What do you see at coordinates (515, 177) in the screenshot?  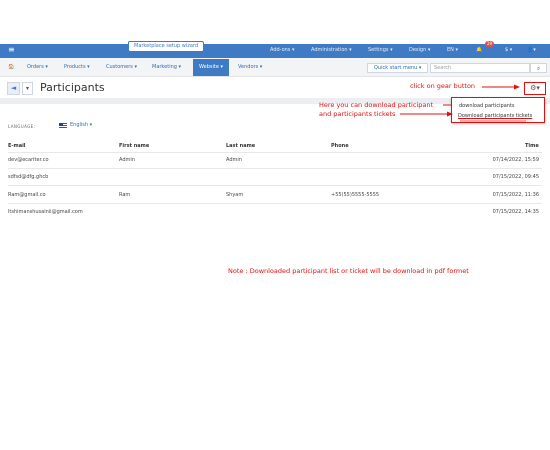 I see `cell-time: 07/15/2022, 09:45` at bounding box center [515, 177].